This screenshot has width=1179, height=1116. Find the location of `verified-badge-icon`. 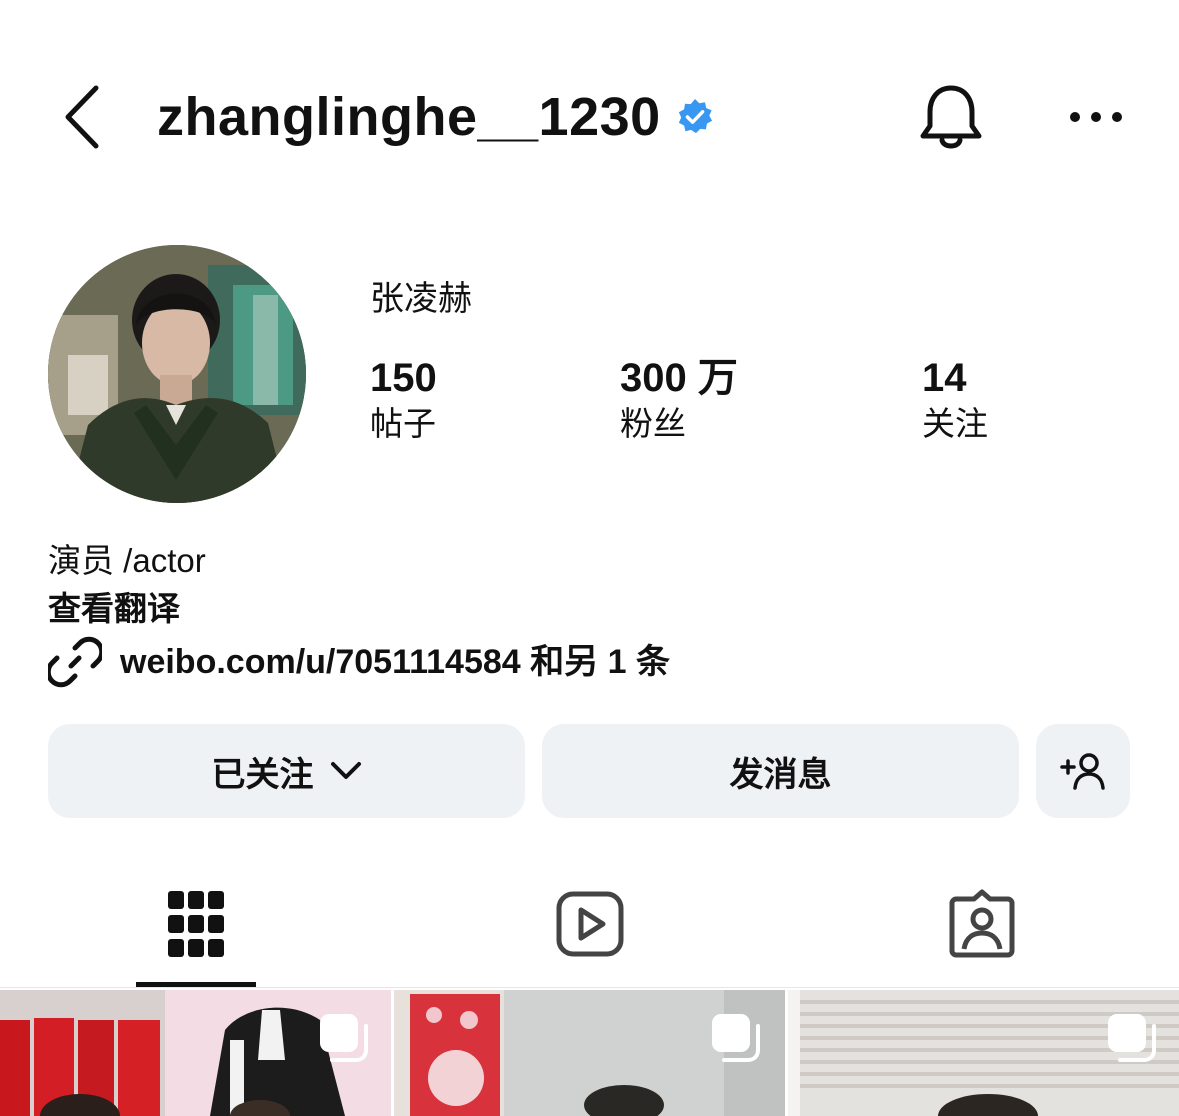

verified-badge-icon is located at coordinates (695, 116).